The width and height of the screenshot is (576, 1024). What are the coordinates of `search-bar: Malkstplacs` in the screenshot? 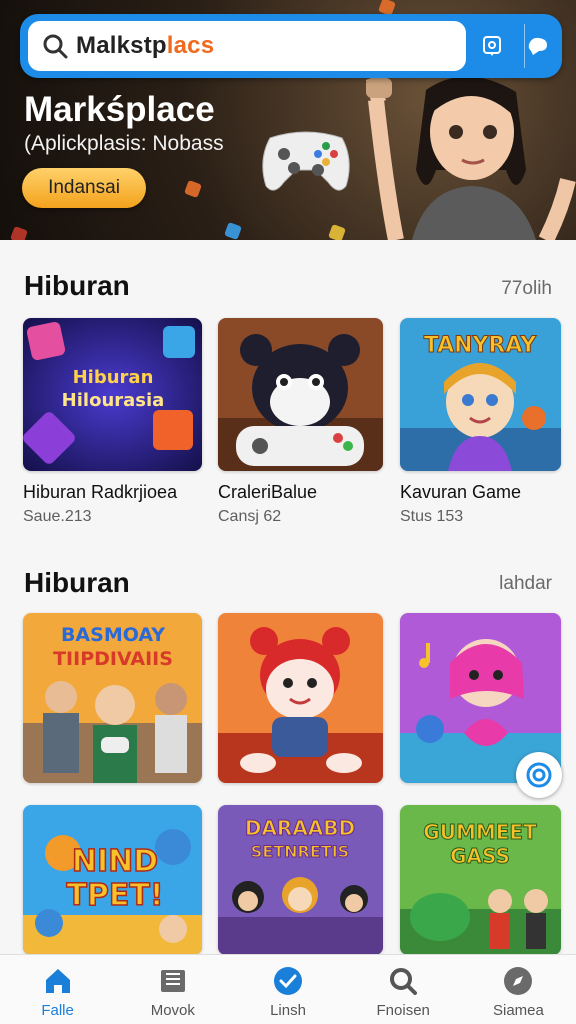 It's located at (291, 46).